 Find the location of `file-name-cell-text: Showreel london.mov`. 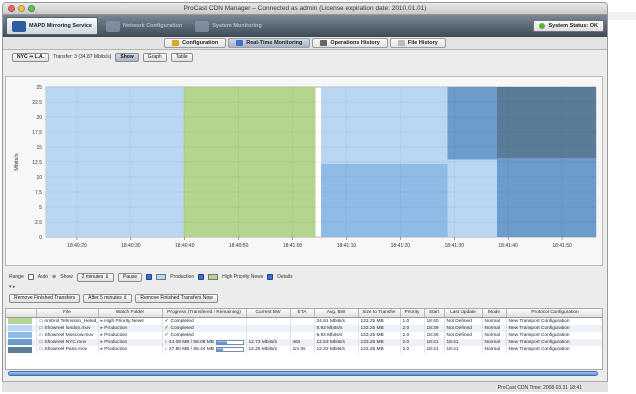

file-name-cell-text: Showreel london.mov is located at coordinates (67, 328).